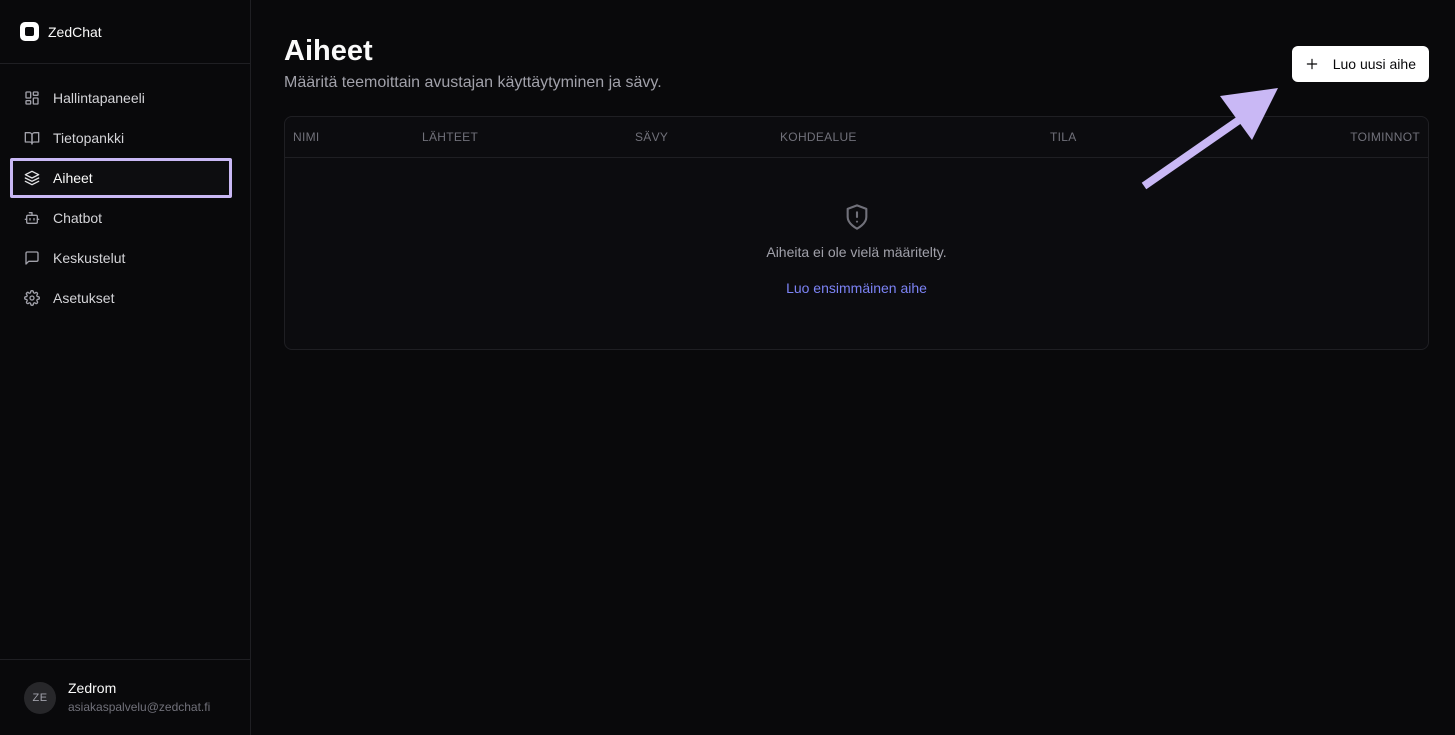 The height and width of the screenshot is (735, 1455). What do you see at coordinates (84, 298) in the screenshot?
I see `sidebar-item-label: Asetukset` at bounding box center [84, 298].